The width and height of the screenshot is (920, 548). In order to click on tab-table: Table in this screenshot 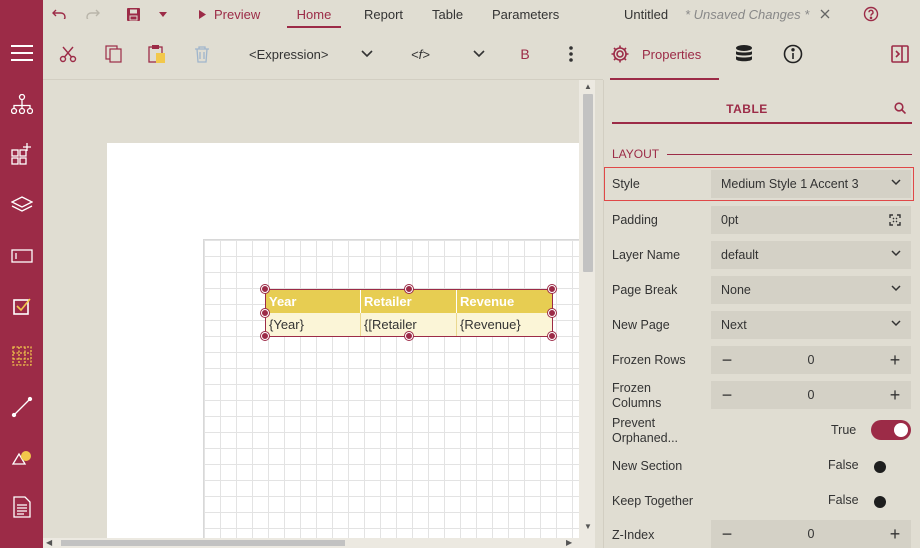, I will do `click(447, 14)`.